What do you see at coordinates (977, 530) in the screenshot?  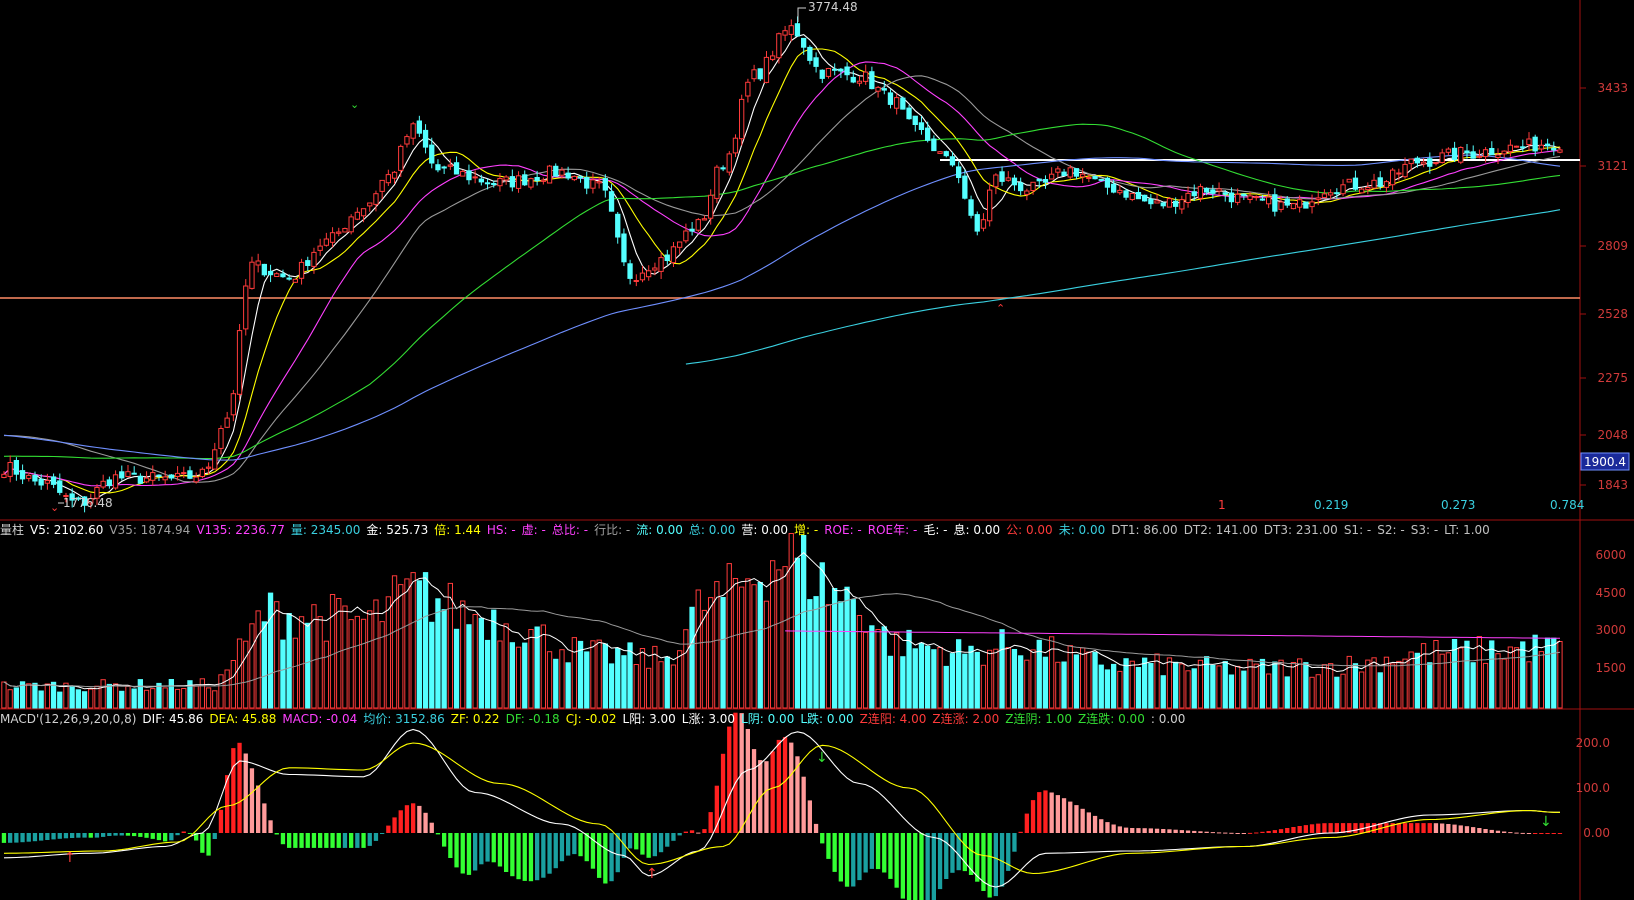 I see `legend-entry: 息: 0.00` at bounding box center [977, 530].